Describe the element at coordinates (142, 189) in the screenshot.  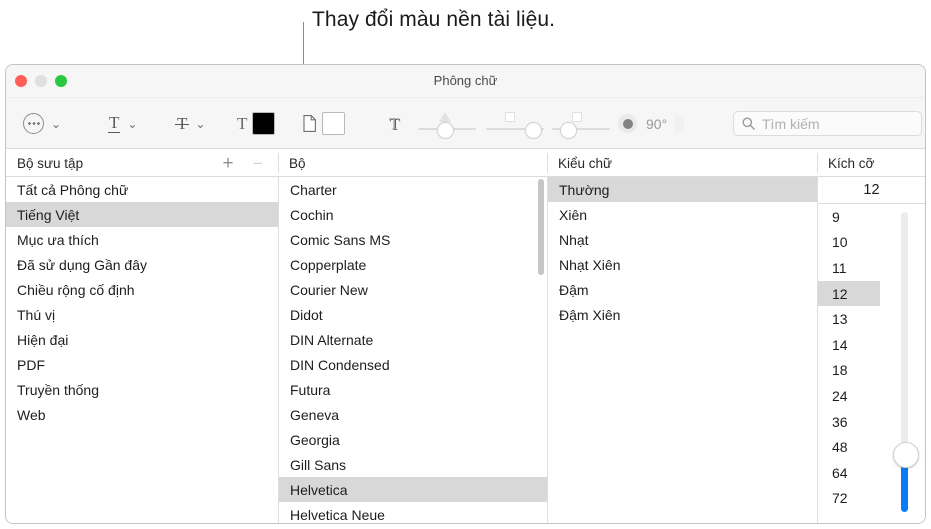
I see `collection-item-row: Tất cả Phông chữ` at that location.